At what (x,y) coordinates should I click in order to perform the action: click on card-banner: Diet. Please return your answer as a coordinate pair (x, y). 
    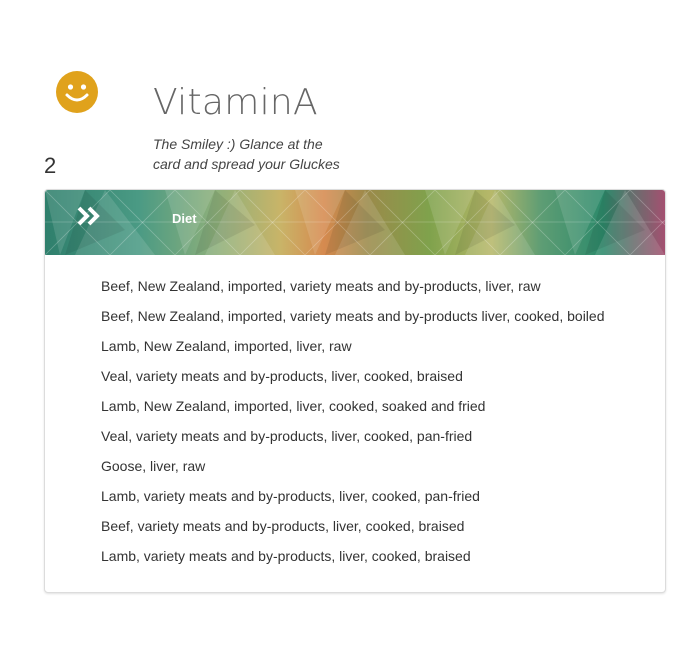
    Looking at the image, I should click on (355, 222).